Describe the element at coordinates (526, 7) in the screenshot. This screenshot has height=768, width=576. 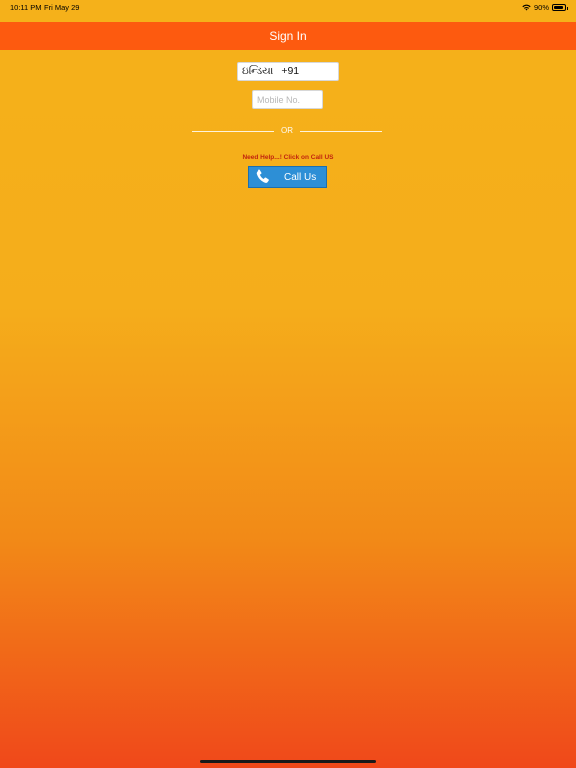
I see `wifi-icon` at that location.